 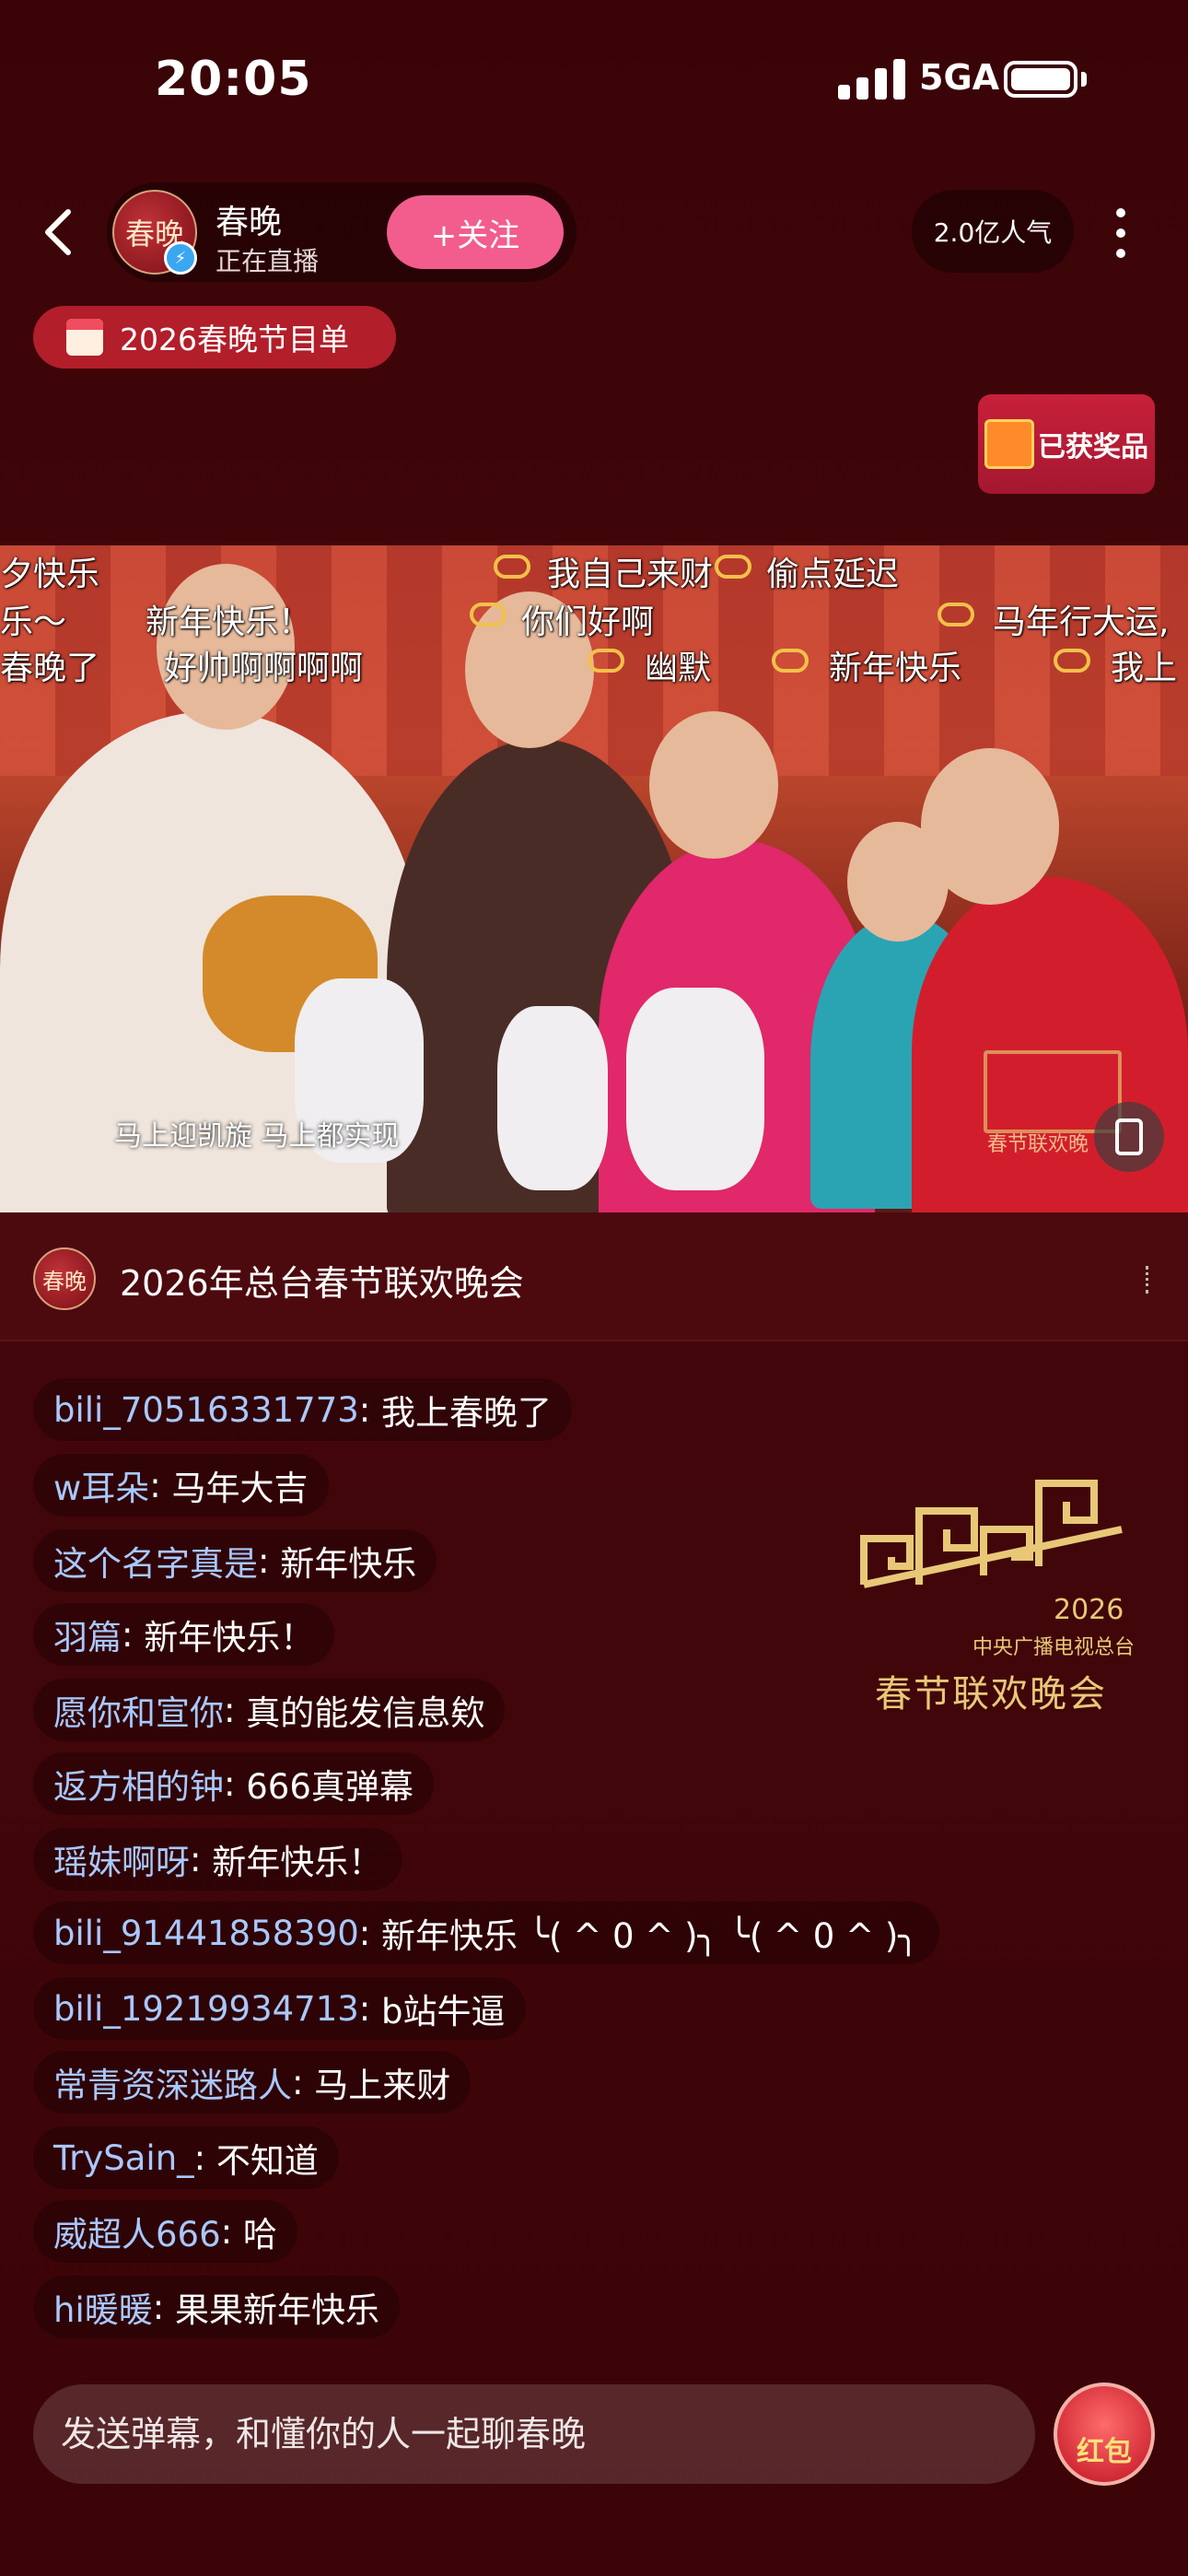 I want to click on chat-message: 愿你和宣你: 真的能发信息欸, so click(x=269, y=1710).